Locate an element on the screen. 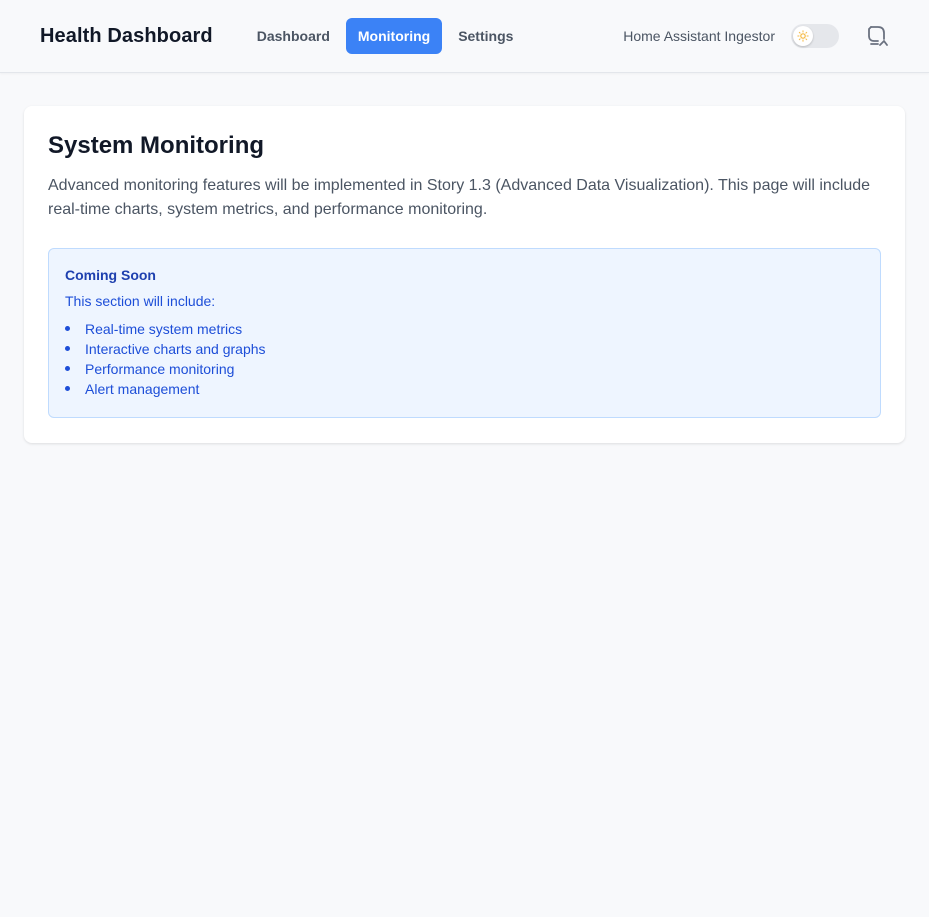 The image size is (929, 917). sun-icon is located at coordinates (803, 36).